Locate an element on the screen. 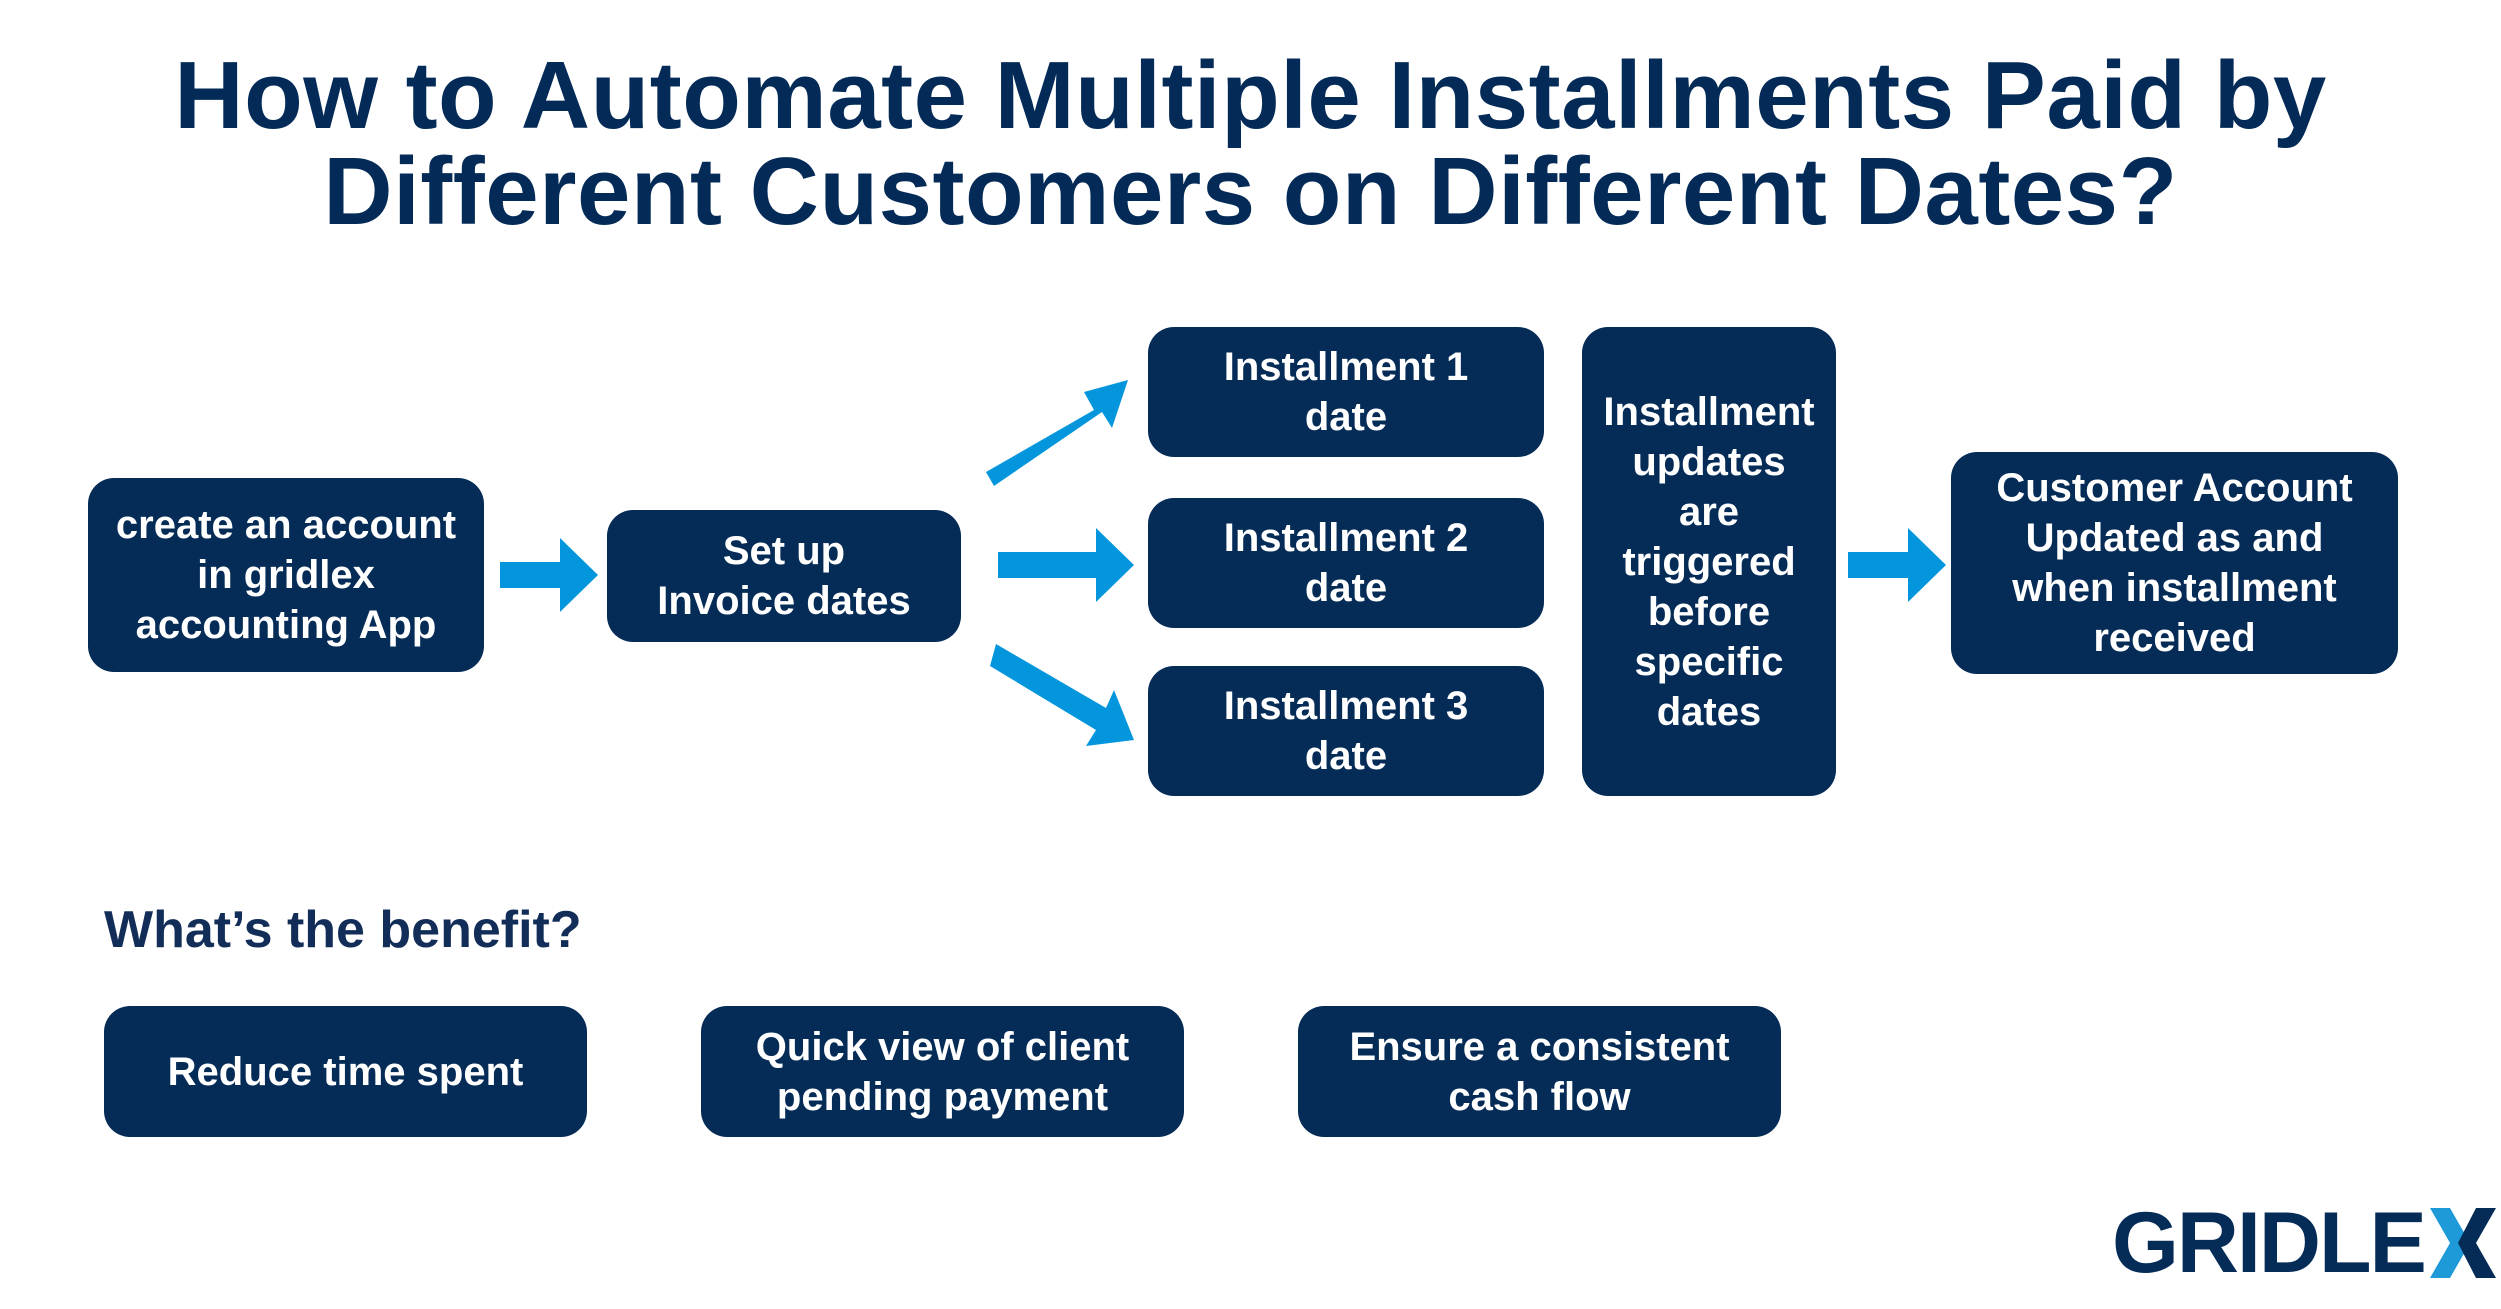 The width and height of the screenshot is (2501, 1309). installment-3-label: Installment 3 date is located at coordinates (1346, 731).